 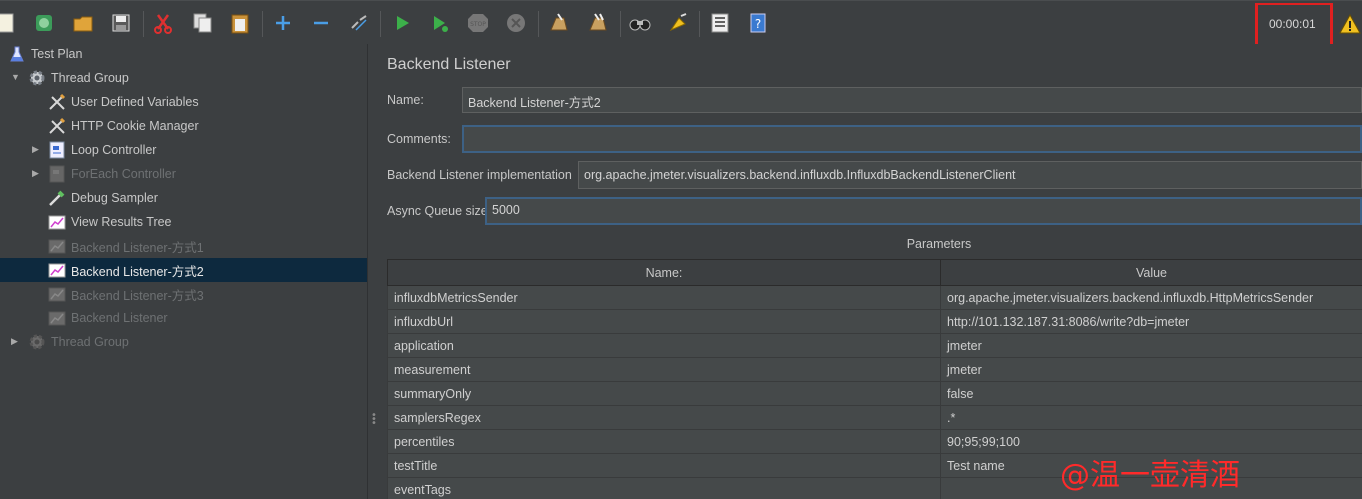 I want to click on open-icon, so click(x=83, y=23).